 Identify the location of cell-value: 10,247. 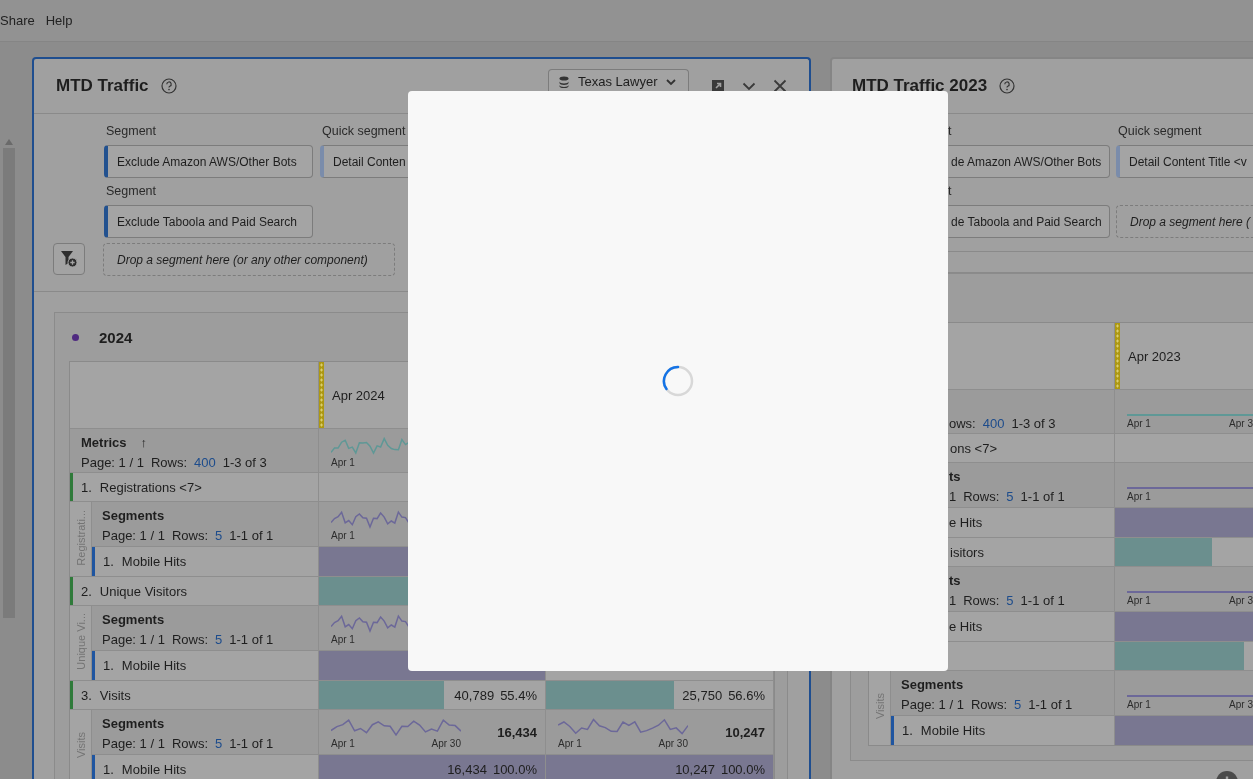
(695, 769).